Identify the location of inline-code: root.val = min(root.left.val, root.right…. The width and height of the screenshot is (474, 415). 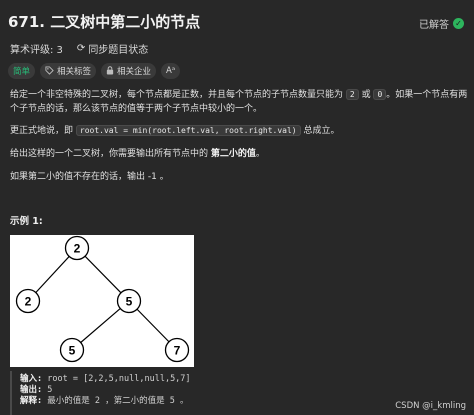
(188, 130).